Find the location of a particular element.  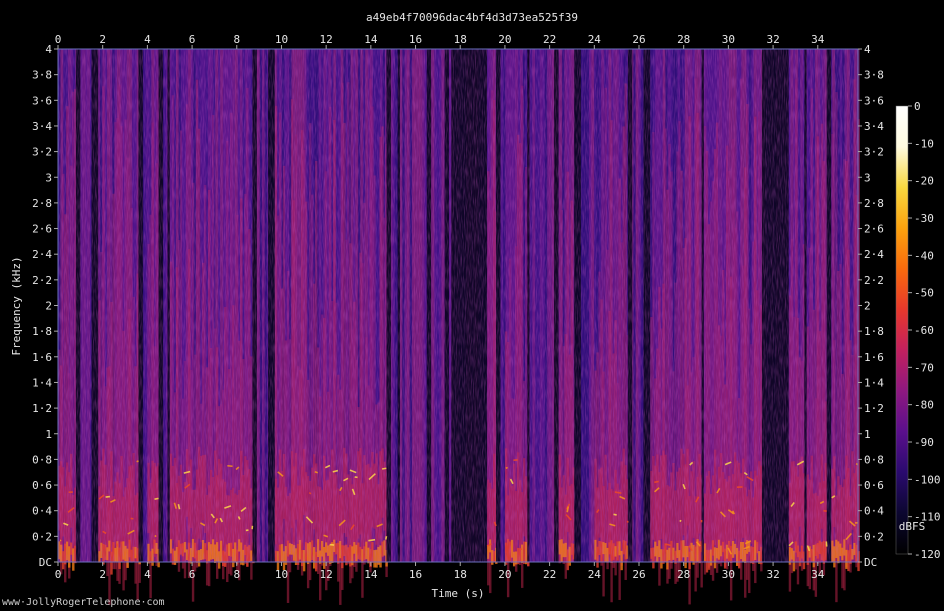

x-tick-label-top: 32 is located at coordinates (772, 39).